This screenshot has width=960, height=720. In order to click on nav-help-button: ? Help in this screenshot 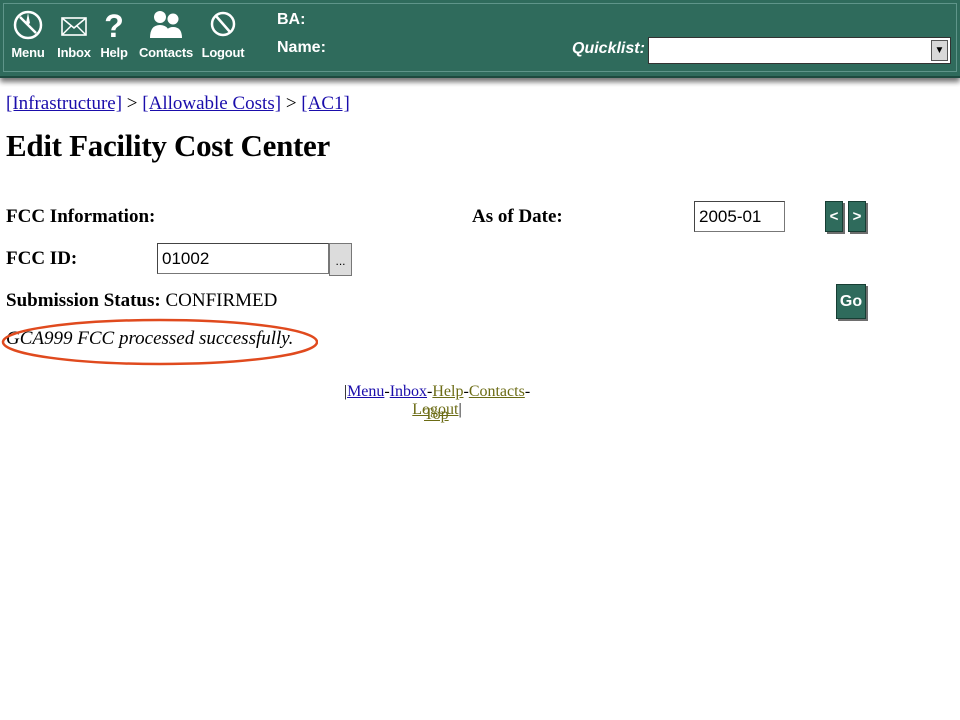, I will do `click(114, 34)`.